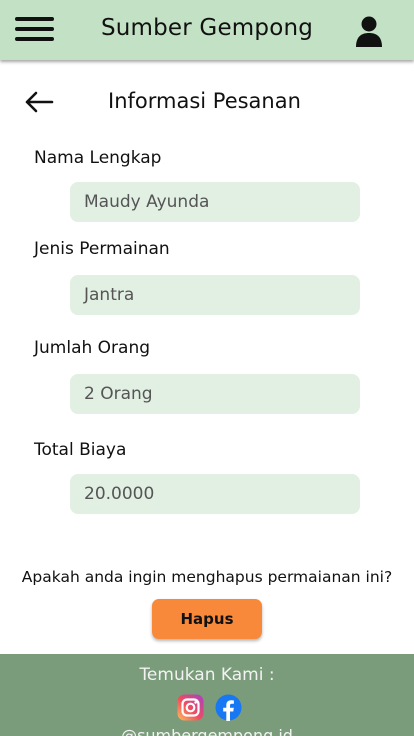 The height and width of the screenshot is (736, 414). I want to click on full-name-value: Maudy Ayunda, so click(147, 202).